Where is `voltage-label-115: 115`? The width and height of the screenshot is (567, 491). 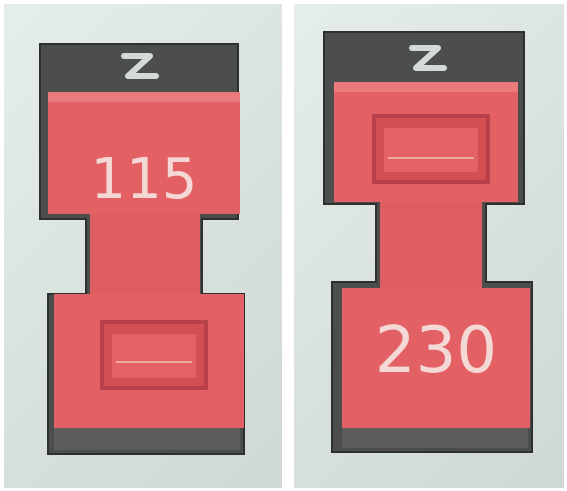
voltage-label-115: 115 is located at coordinates (144, 179).